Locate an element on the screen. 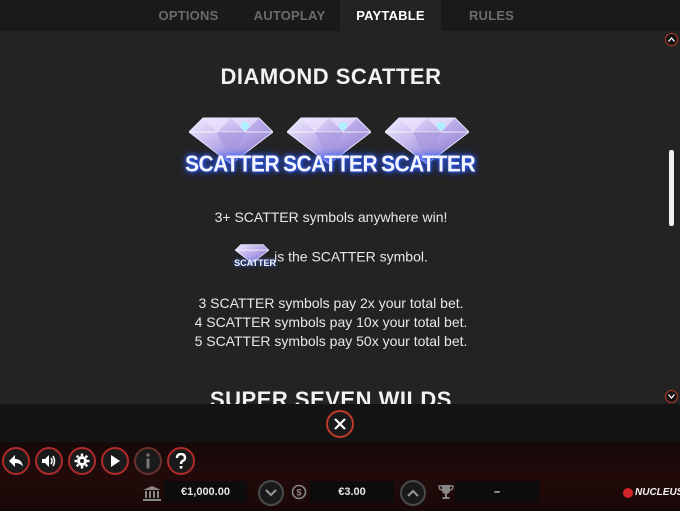  back-icon is located at coordinates (16, 461).